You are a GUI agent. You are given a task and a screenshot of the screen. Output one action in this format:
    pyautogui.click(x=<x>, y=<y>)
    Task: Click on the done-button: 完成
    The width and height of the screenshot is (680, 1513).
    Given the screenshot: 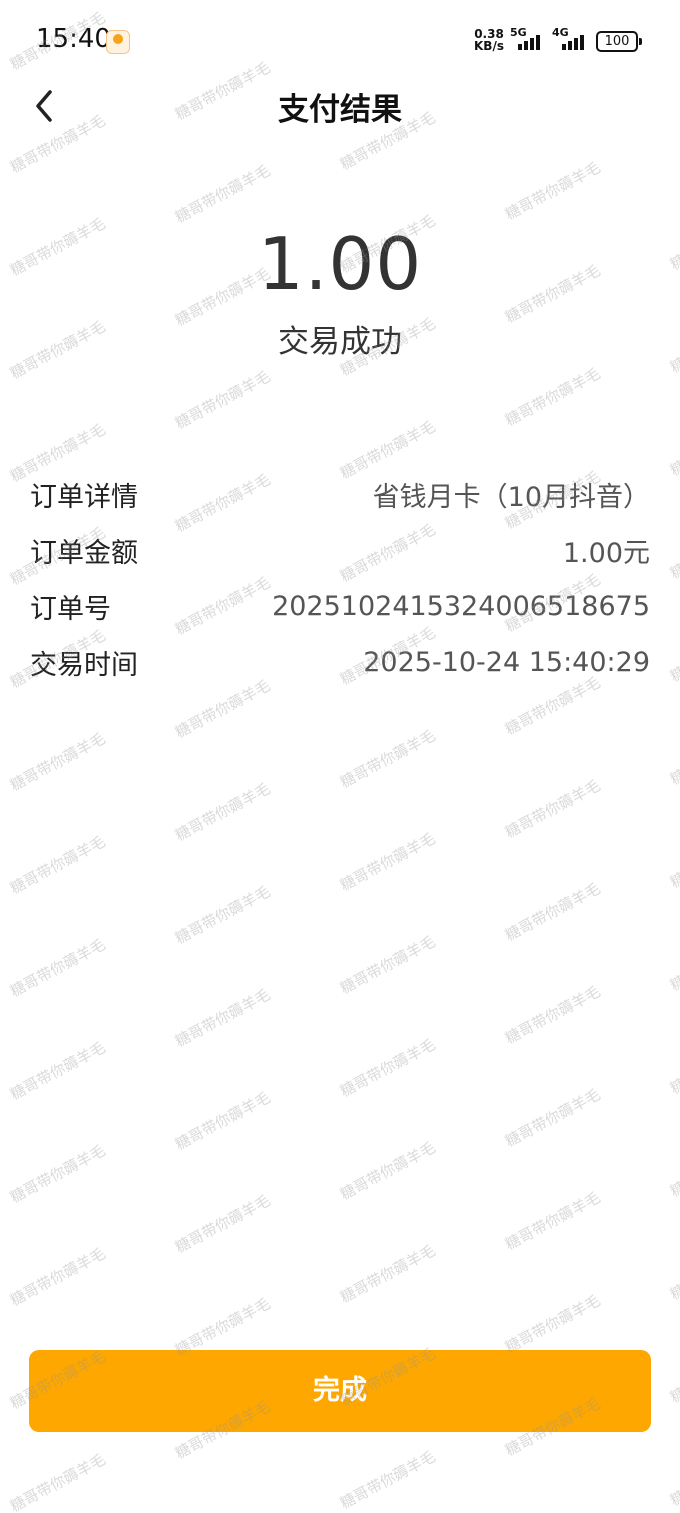 What is the action you would take?
    pyautogui.click(x=340, y=1391)
    